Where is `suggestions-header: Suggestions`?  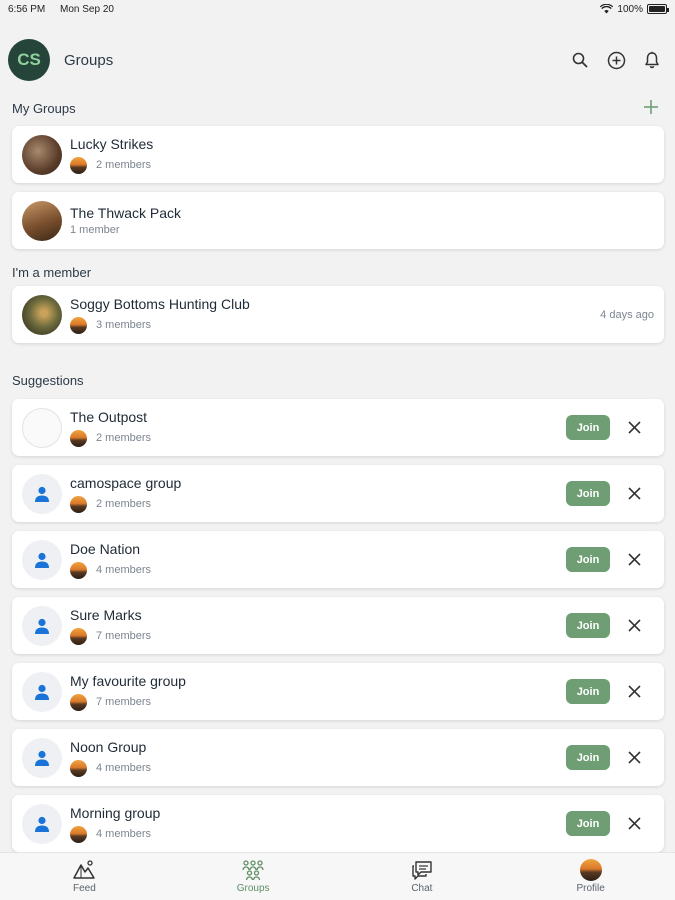
suggestions-header: Suggestions is located at coordinates (338, 380).